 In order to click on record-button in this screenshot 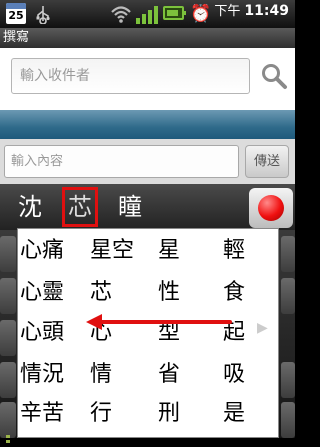, I will do `click(271, 208)`.